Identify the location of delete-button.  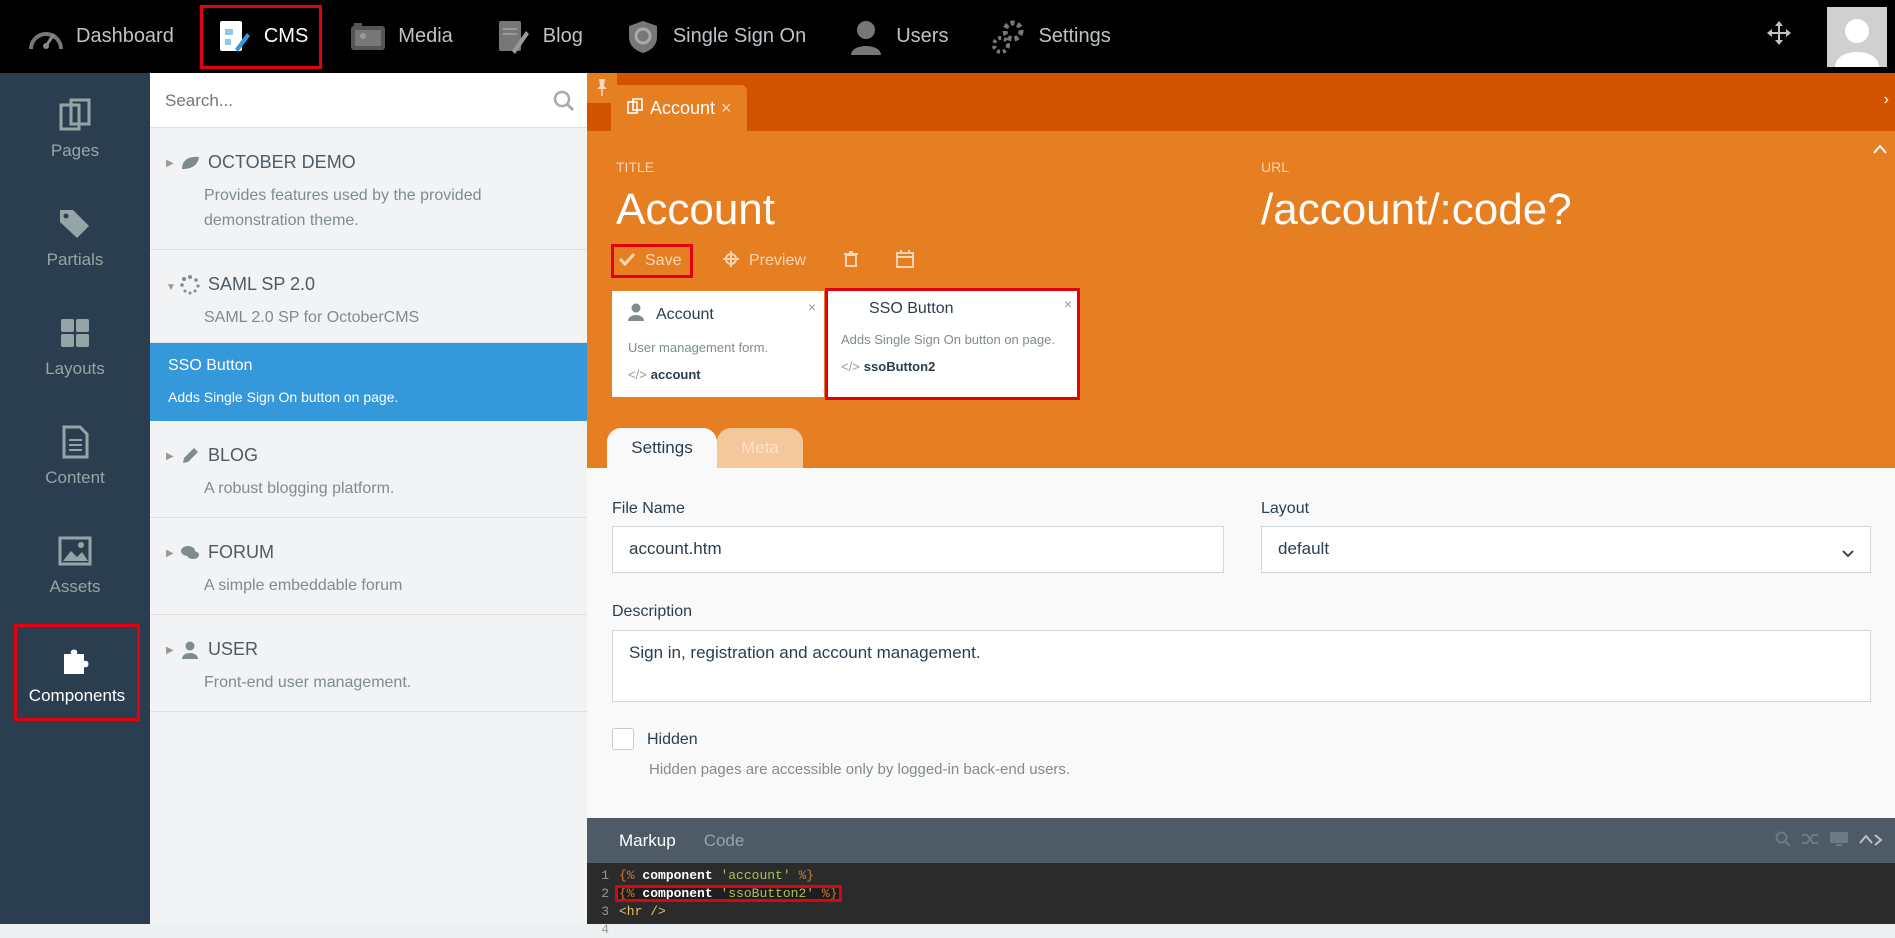
(851, 261).